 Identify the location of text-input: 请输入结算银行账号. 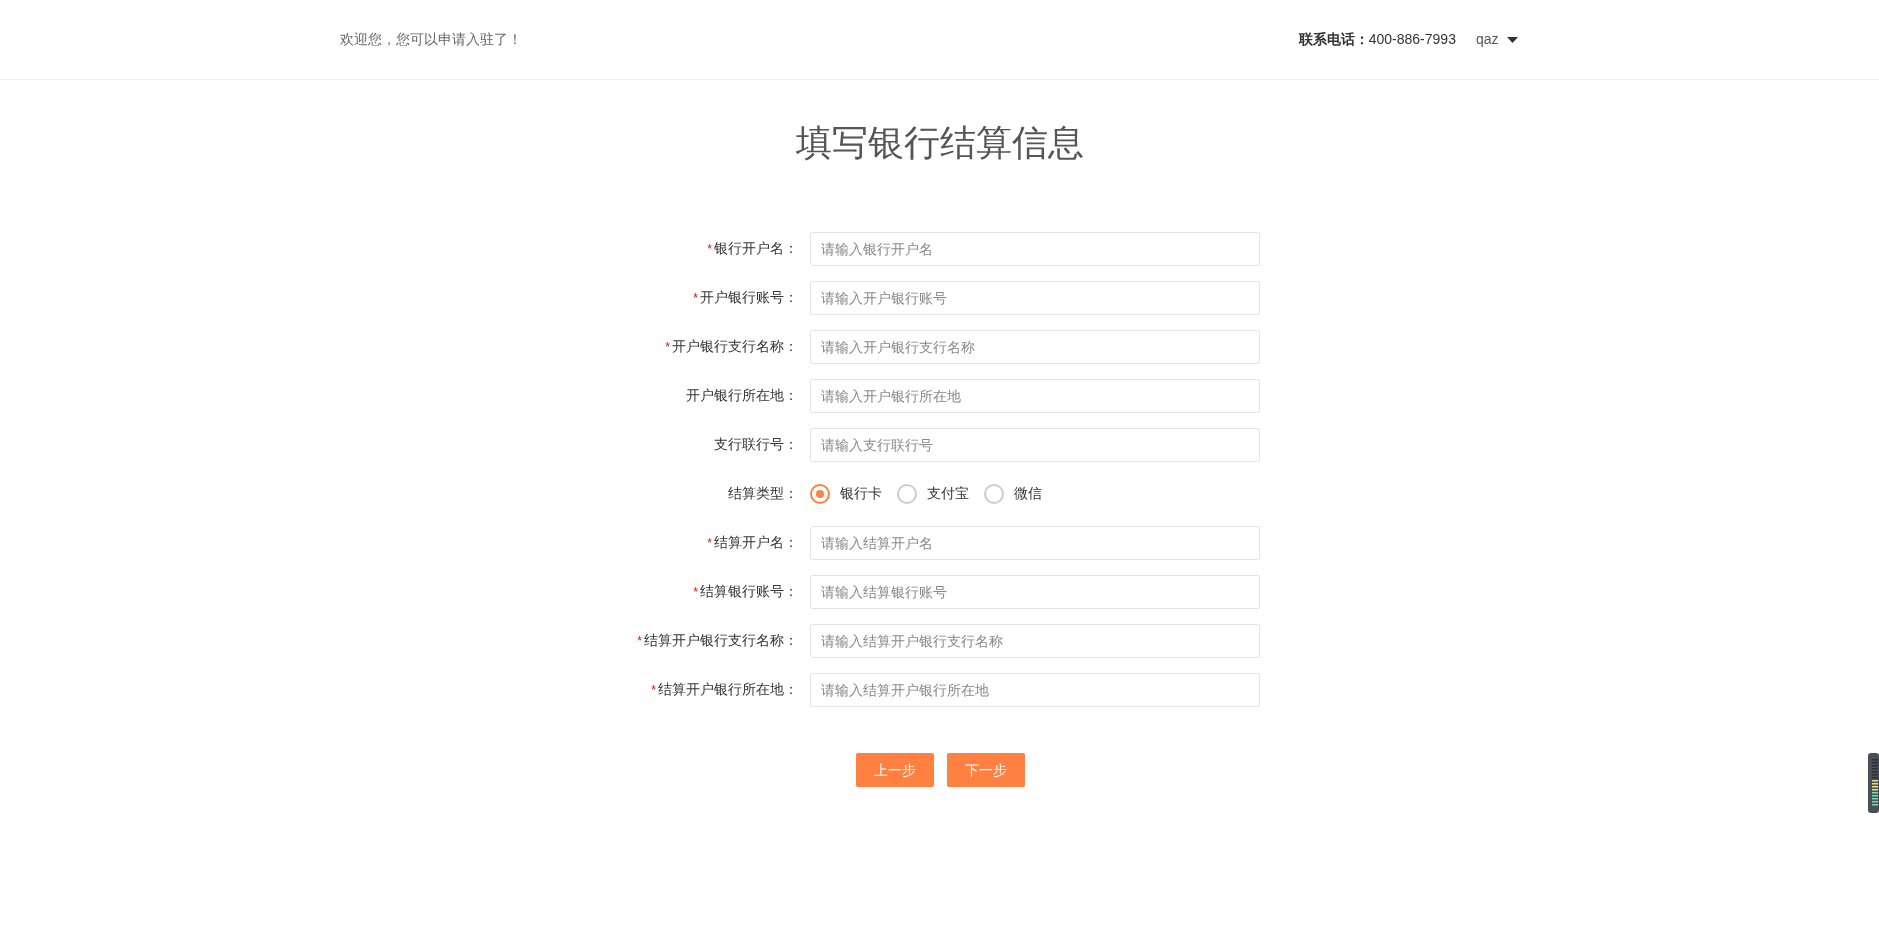
(1035, 591).